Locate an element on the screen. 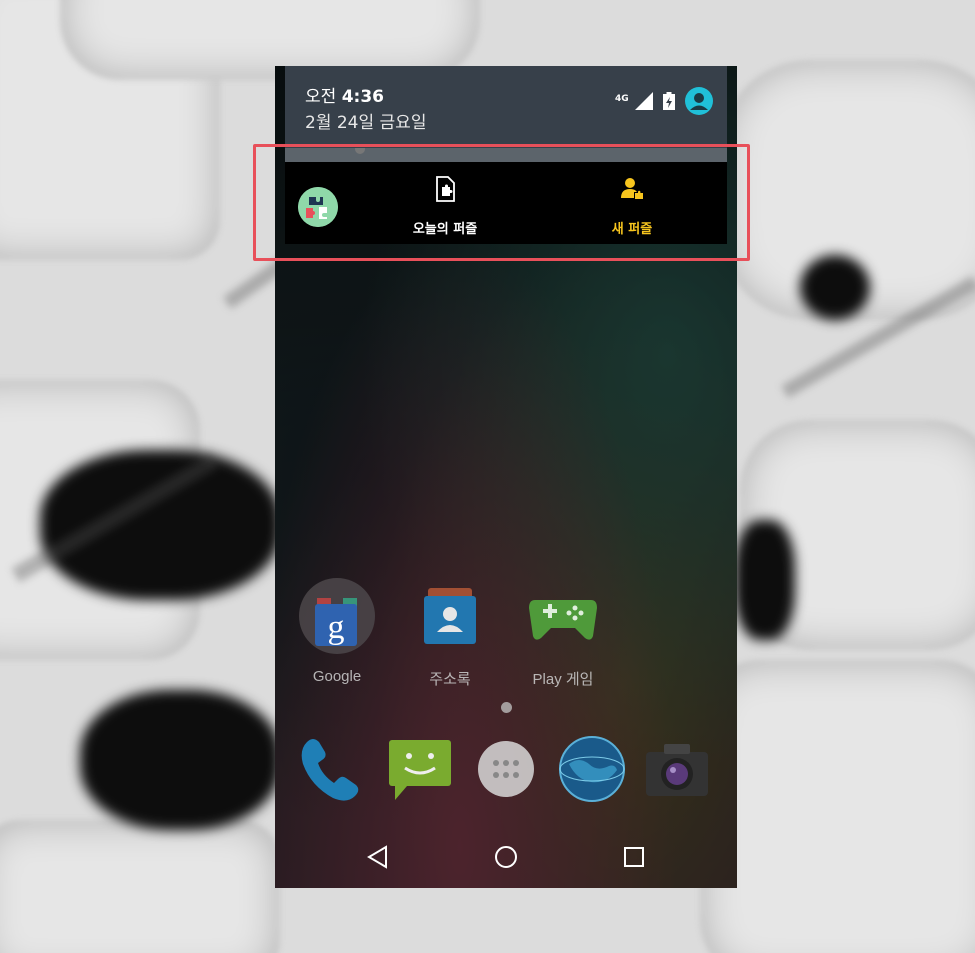 The image size is (975, 953). camera-icon is located at coordinates (677, 769).